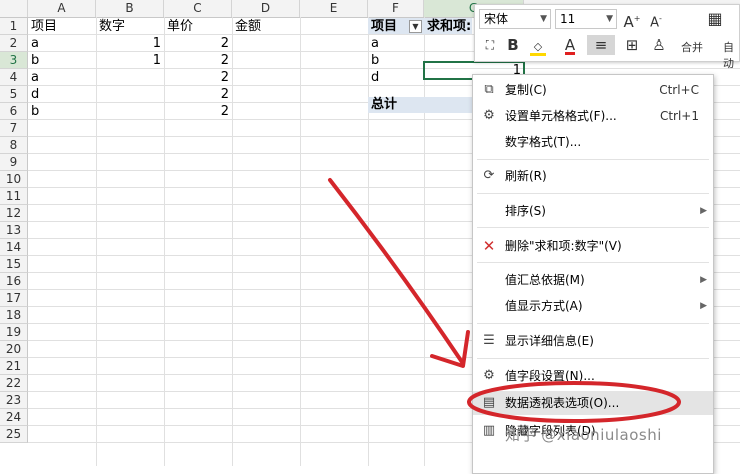 The image size is (740, 474). What do you see at coordinates (489, 175) in the screenshot?
I see `refresh-icon: ⟳` at bounding box center [489, 175].